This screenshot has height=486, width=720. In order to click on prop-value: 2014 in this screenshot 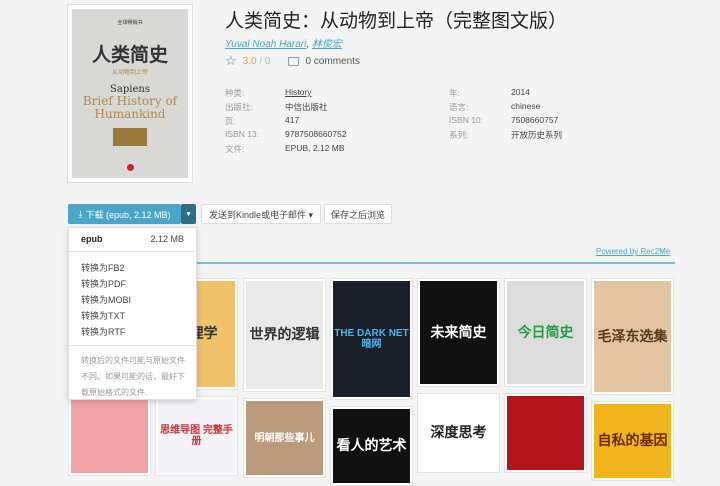, I will do `click(520, 92)`.